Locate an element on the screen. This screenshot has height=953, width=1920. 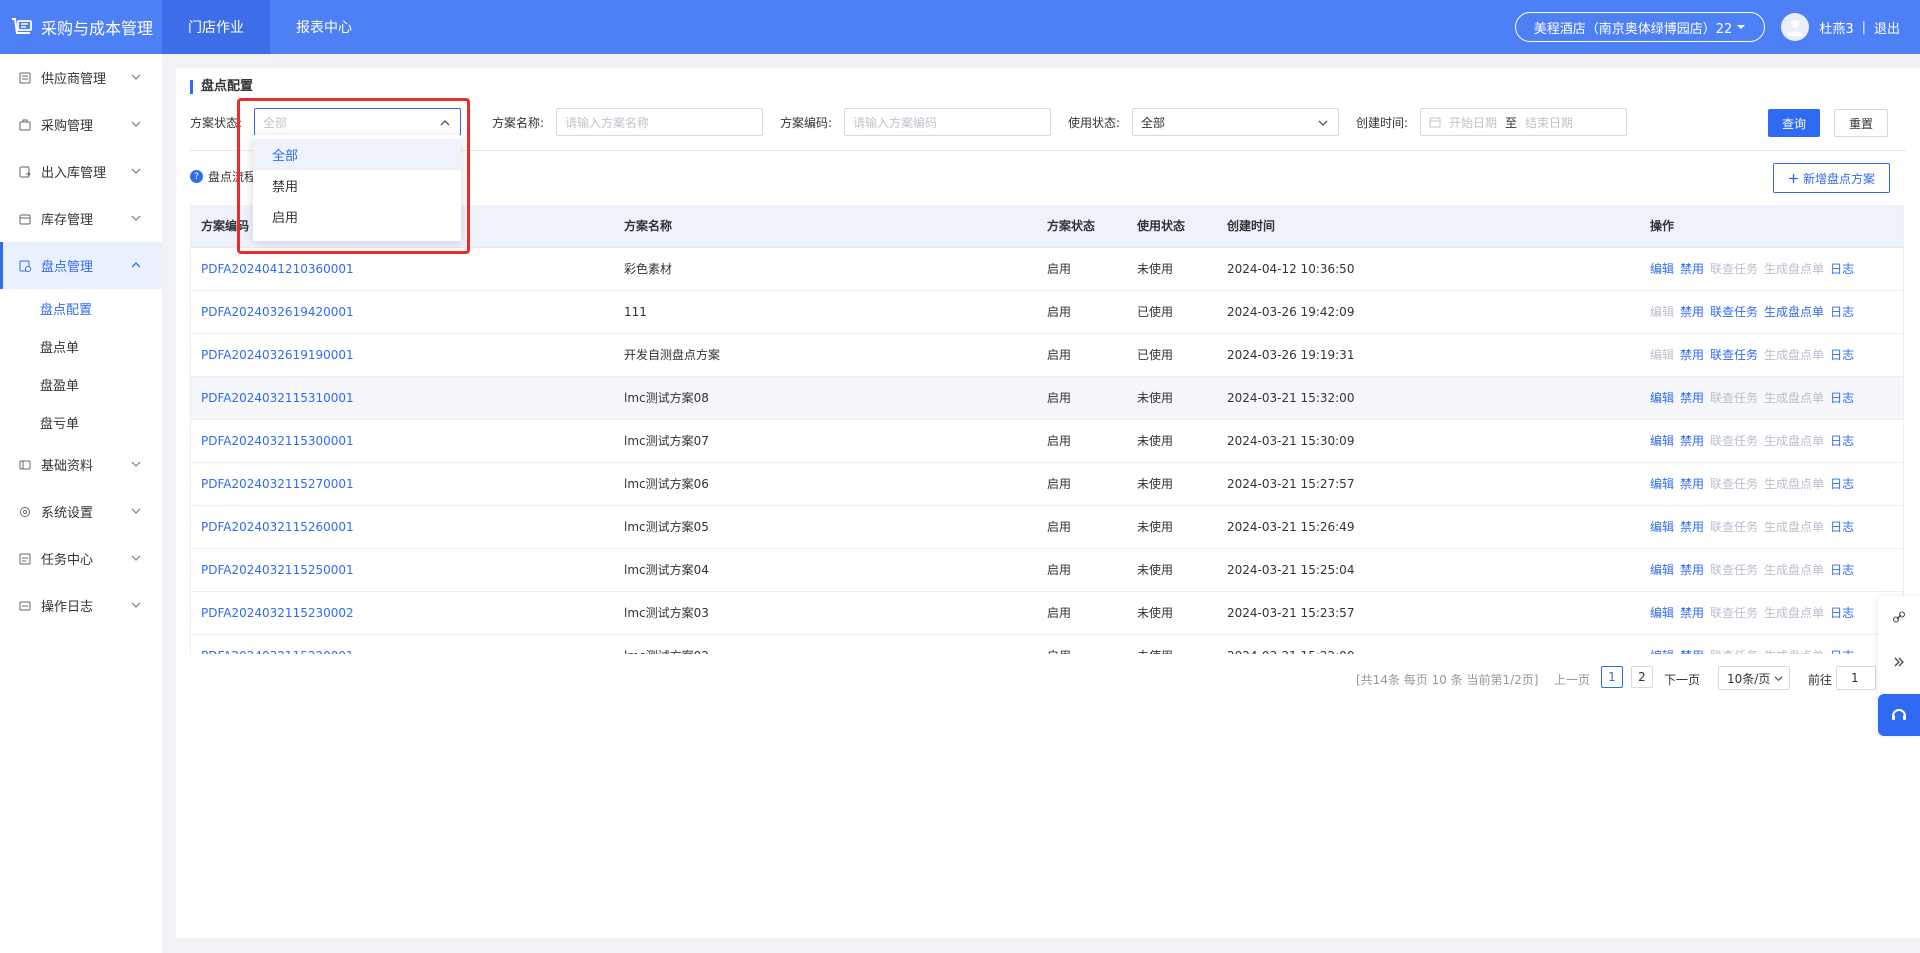
store-selector: 美程酒店（南京奥体绿博园店）22 is located at coordinates (1640, 27).